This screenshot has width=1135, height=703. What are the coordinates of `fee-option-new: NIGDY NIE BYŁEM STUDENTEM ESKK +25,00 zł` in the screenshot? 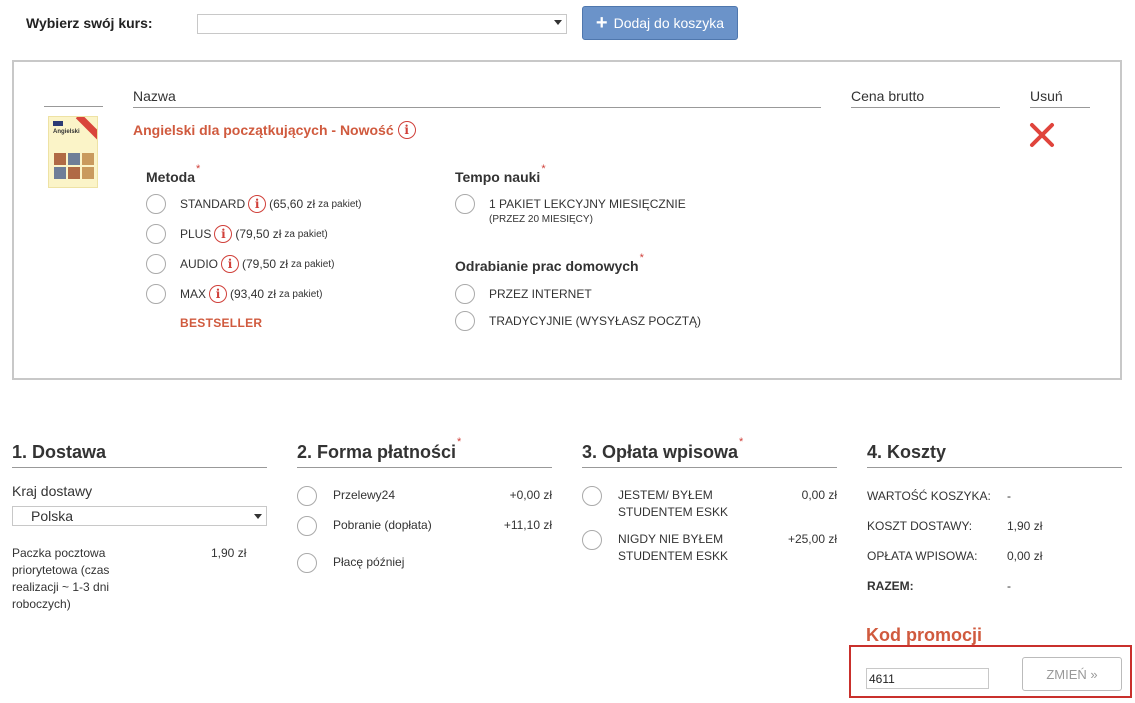 It's located at (709, 547).